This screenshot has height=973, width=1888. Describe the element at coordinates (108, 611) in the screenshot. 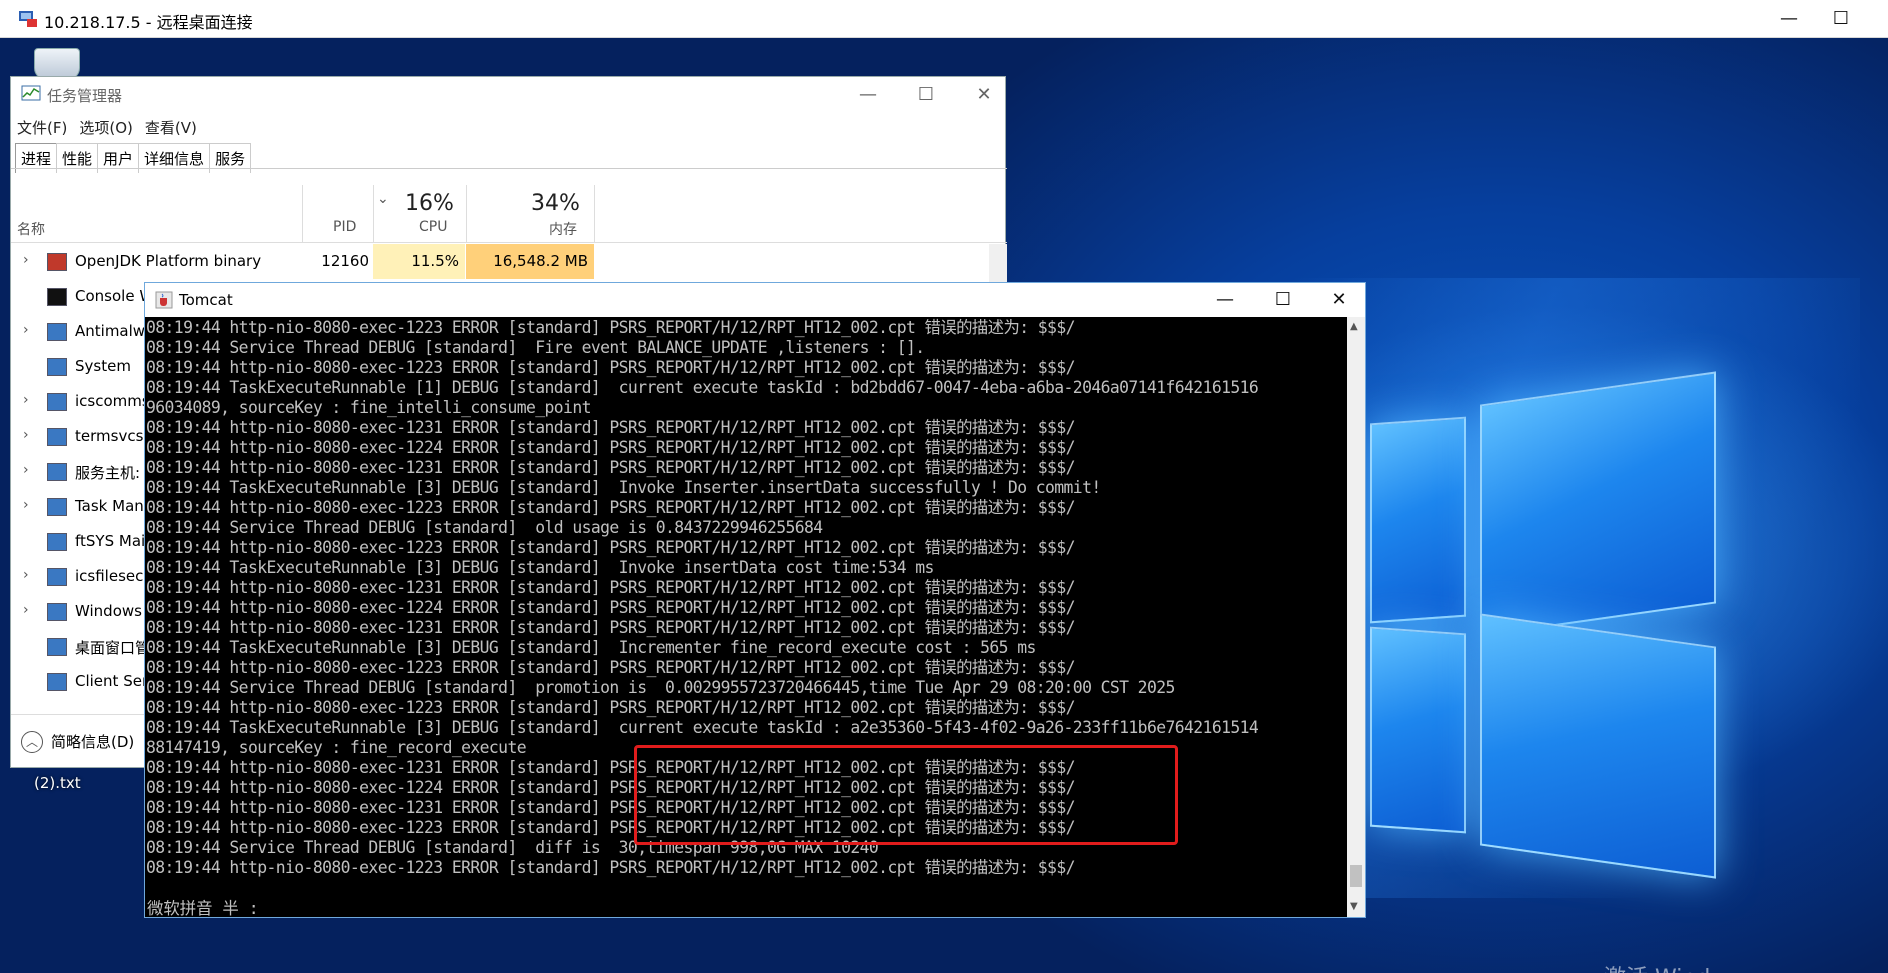

I see `process-name: Windows` at that location.